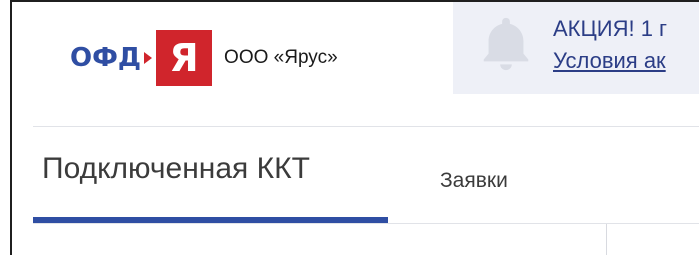 This screenshot has height=255, width=699. What do you see at coordinates (610, 28) in the screenshot?
I see `promo-title: АКЦИЯ! 1 г` at bounding box center [610, 28].